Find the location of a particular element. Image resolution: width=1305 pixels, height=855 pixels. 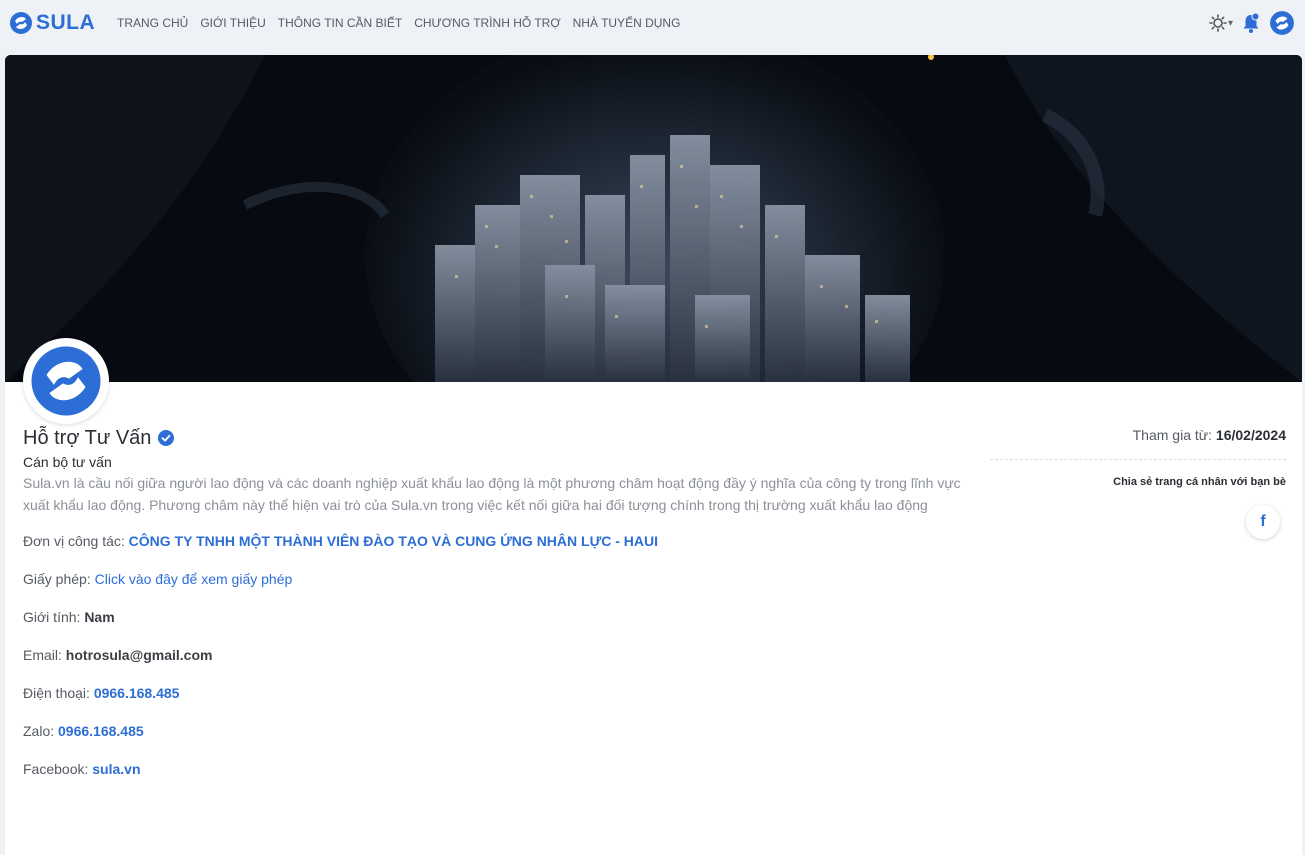

phone-label: Điện thoại: is located at coordinates (56, 693).